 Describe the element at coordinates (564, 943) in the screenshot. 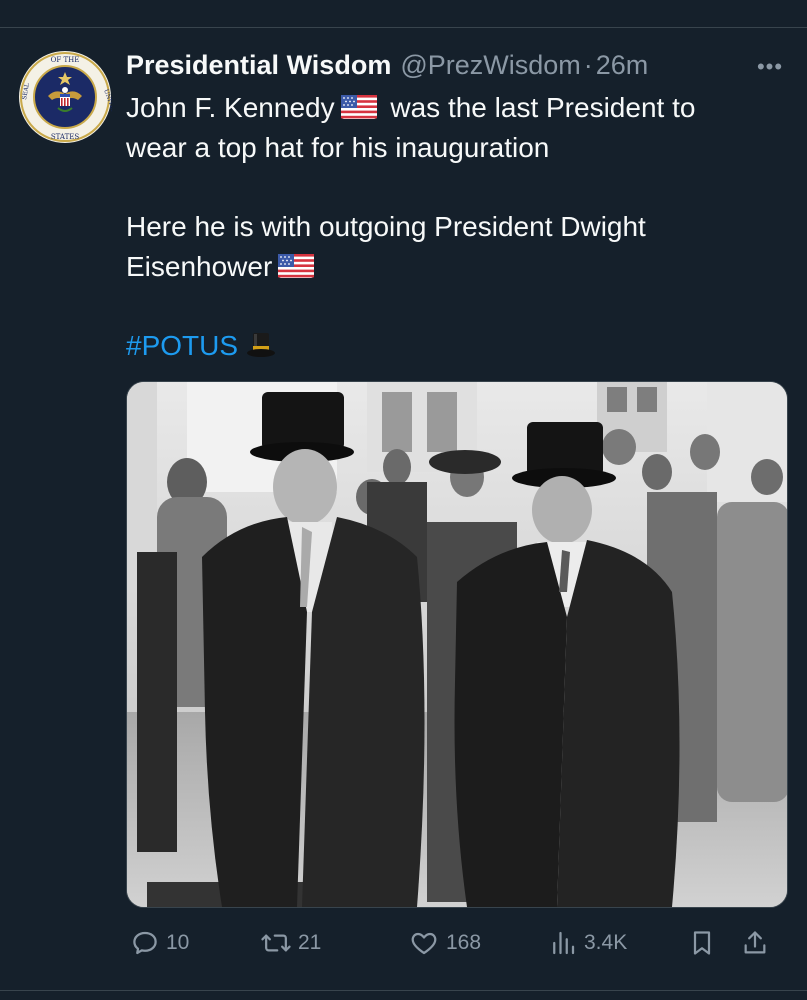

I see `views-chart-icon` at that location.